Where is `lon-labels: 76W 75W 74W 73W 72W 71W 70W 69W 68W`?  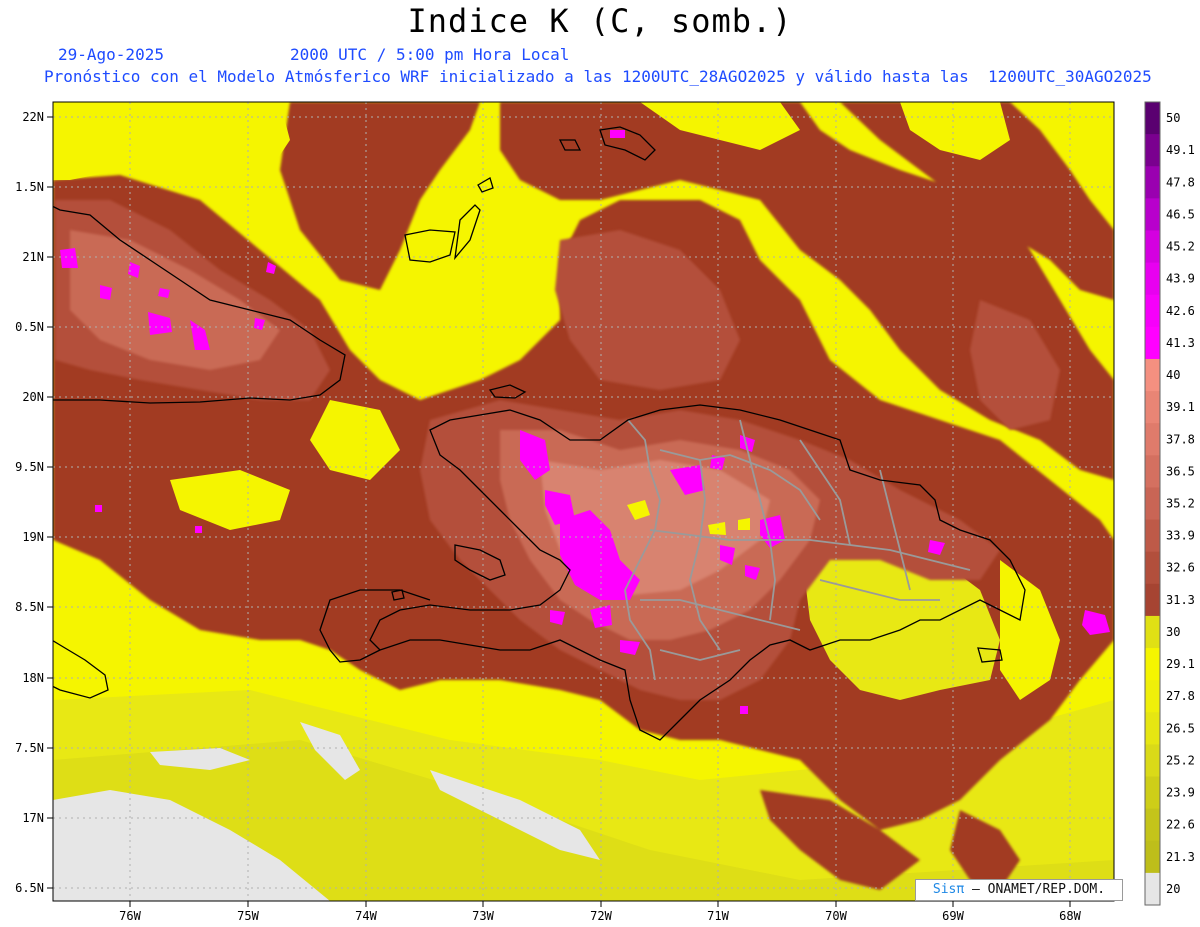 lon-labels: 76W 75W 74W 73W 72W 71W 70W 69W 68W is located at coordinates (600, 916).